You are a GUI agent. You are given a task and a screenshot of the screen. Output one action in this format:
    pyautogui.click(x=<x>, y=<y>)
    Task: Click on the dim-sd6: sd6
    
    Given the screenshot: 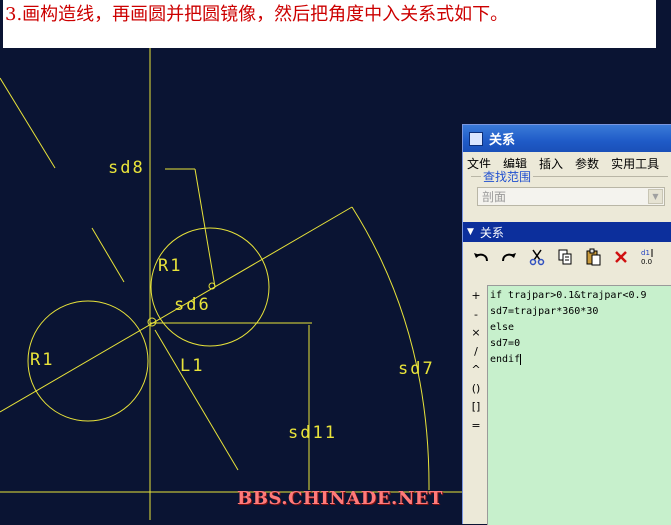 What is the action you would take?
    pyautogui.click(x=192, y=305)
    